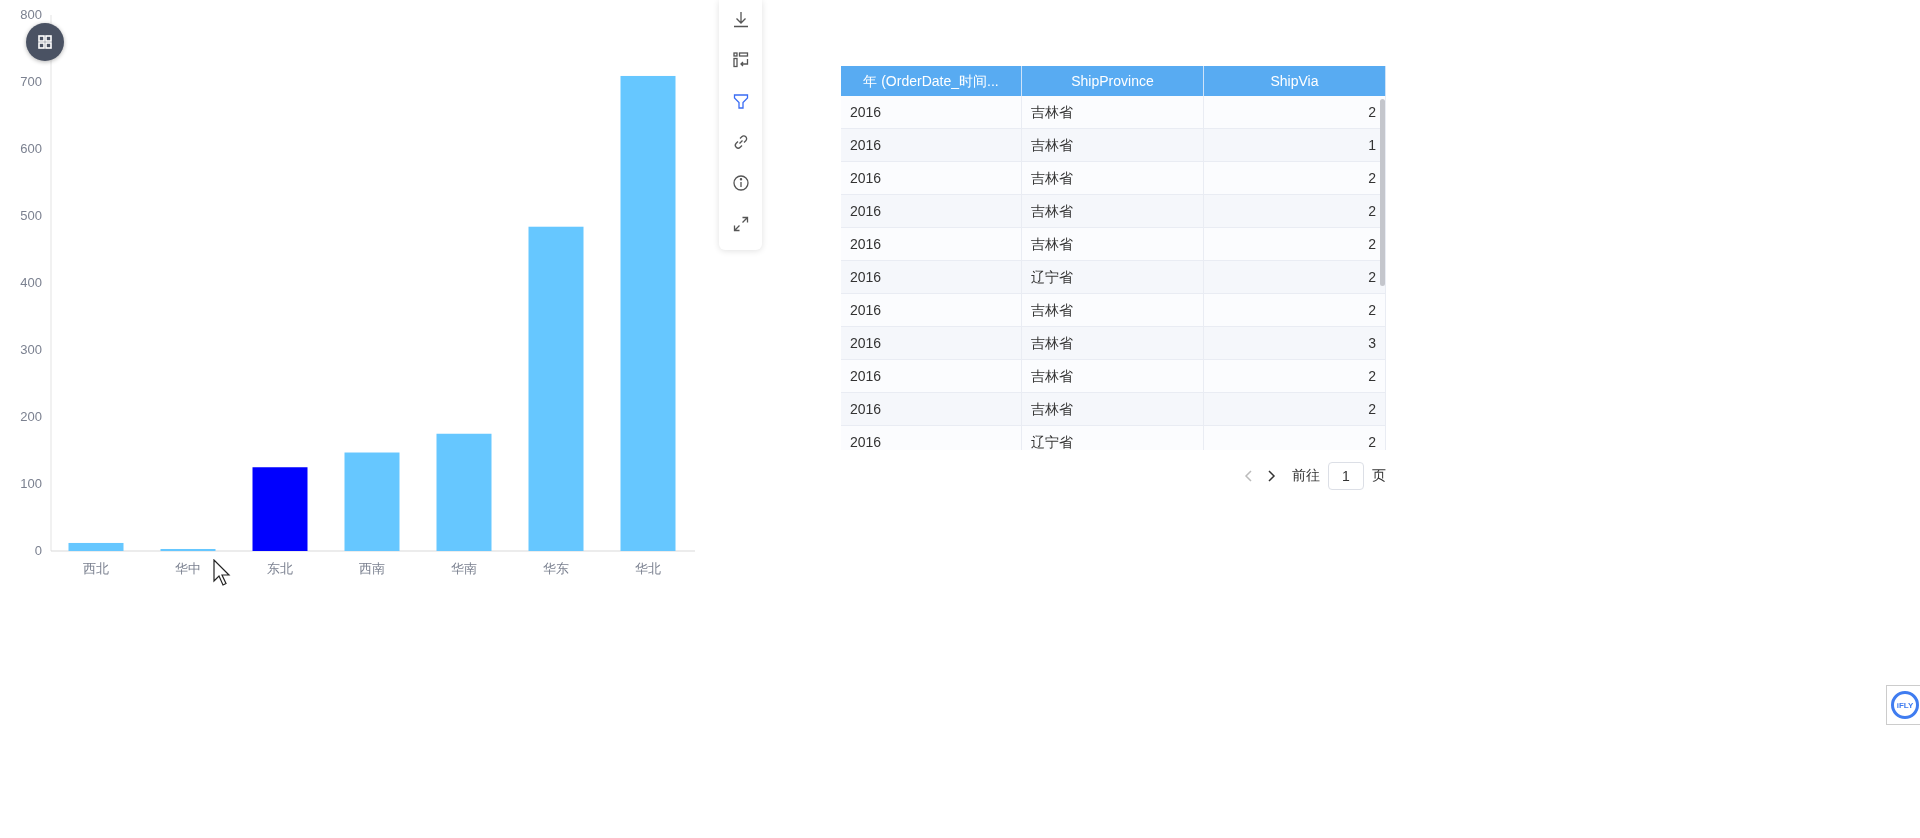 The height and width of the screenshot is (838, 1920). Describe the element at coordinates (31, 148) in the screenshot. I see `y-axis-tick-label: 600` at that location.